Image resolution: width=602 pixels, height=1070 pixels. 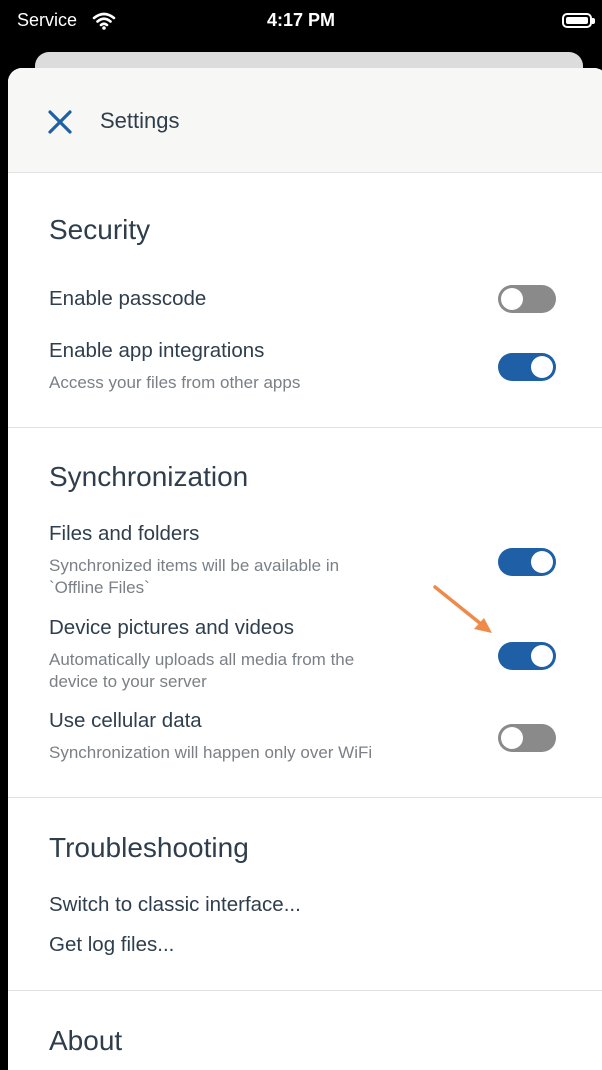 What do you see at coordinates (527, 562) in the screenshot?
I see `files-folders-toggle` at bounding box center [527, 562].